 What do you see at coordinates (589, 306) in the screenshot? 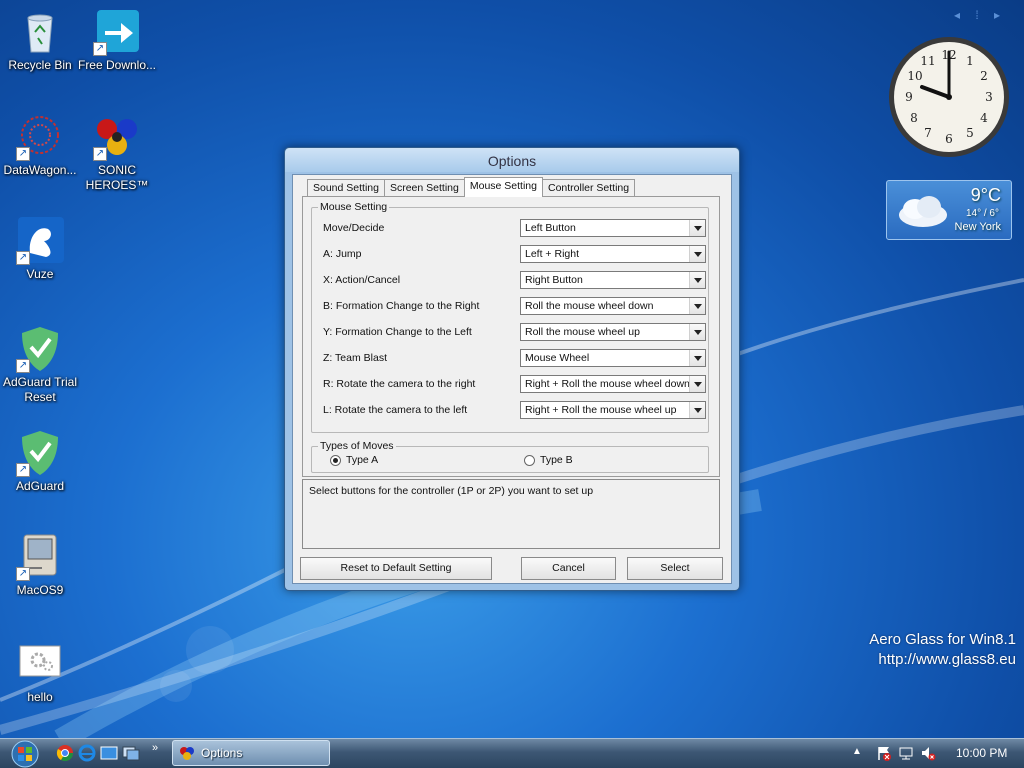
I see `dropdown-value: Roll the mouse wheel down` at bounding box center [589, 306].